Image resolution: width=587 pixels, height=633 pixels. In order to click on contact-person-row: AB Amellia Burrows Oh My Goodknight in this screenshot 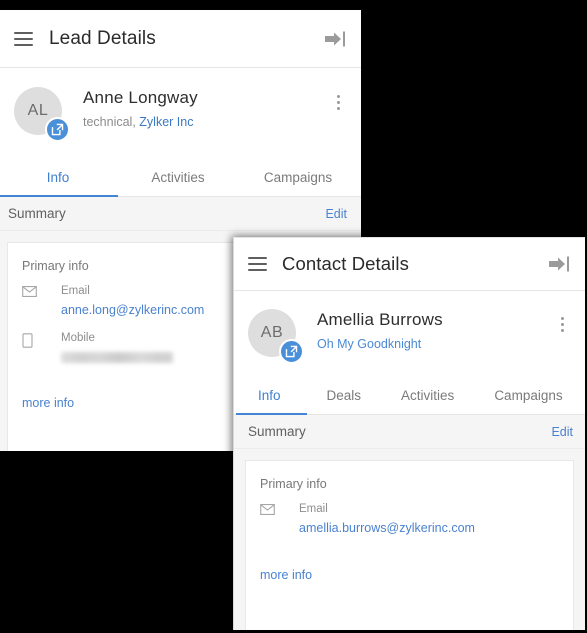, I will do `click(409, 333)`.